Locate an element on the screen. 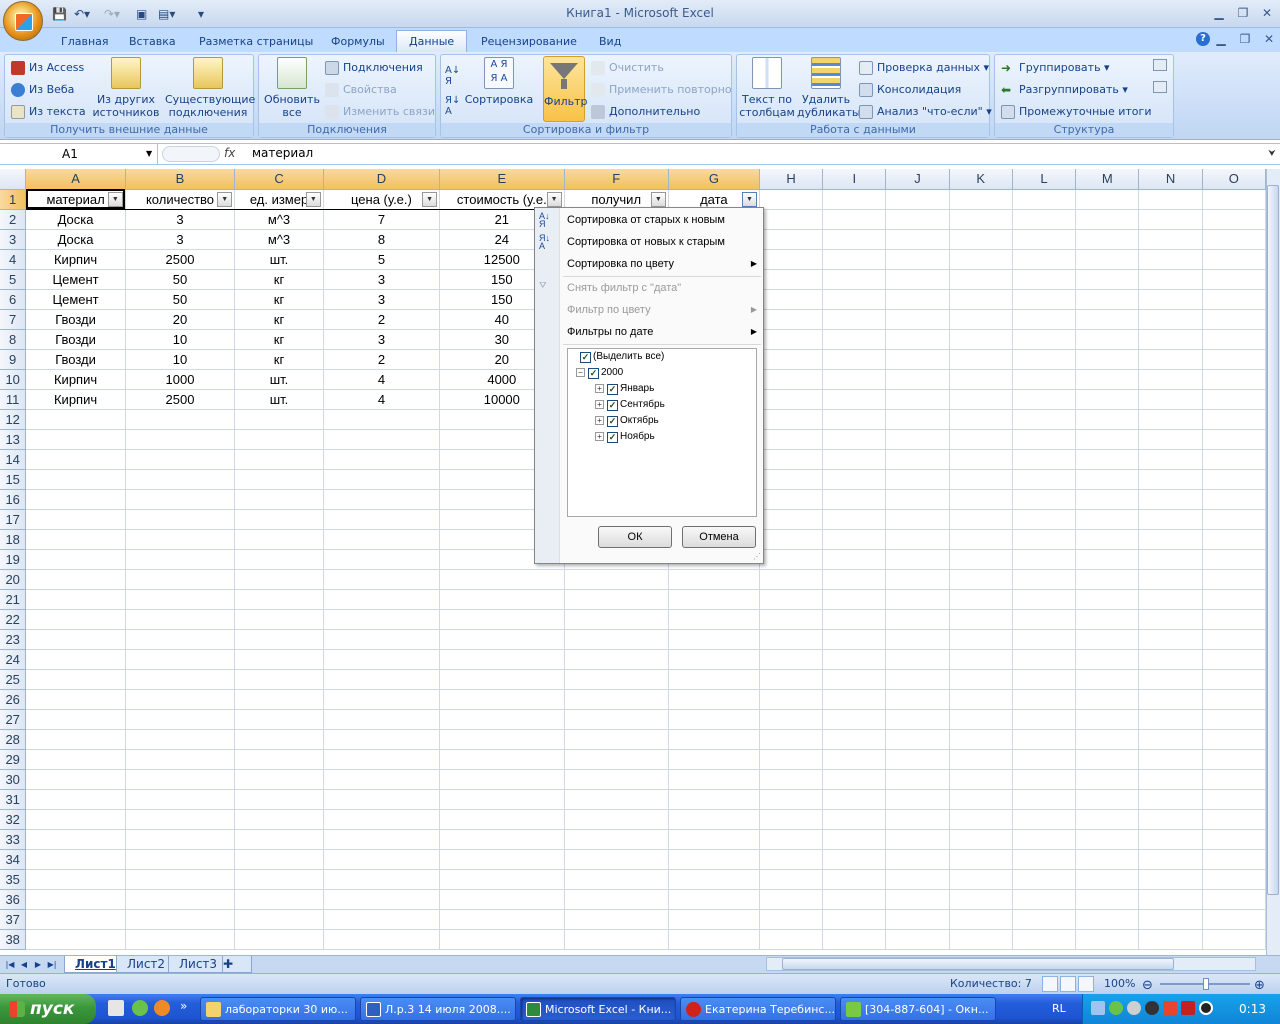 The image size is (1280, 1024). column-header: N is located at coordinates (1170, 179).